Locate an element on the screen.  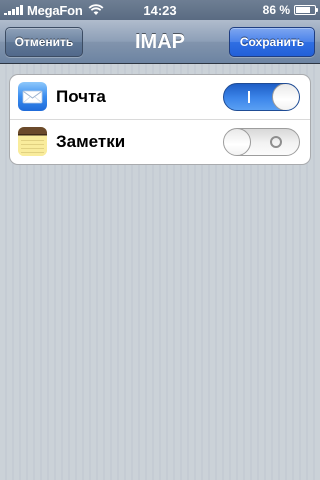
mail-app-icon is located at coordinates (32, 96).